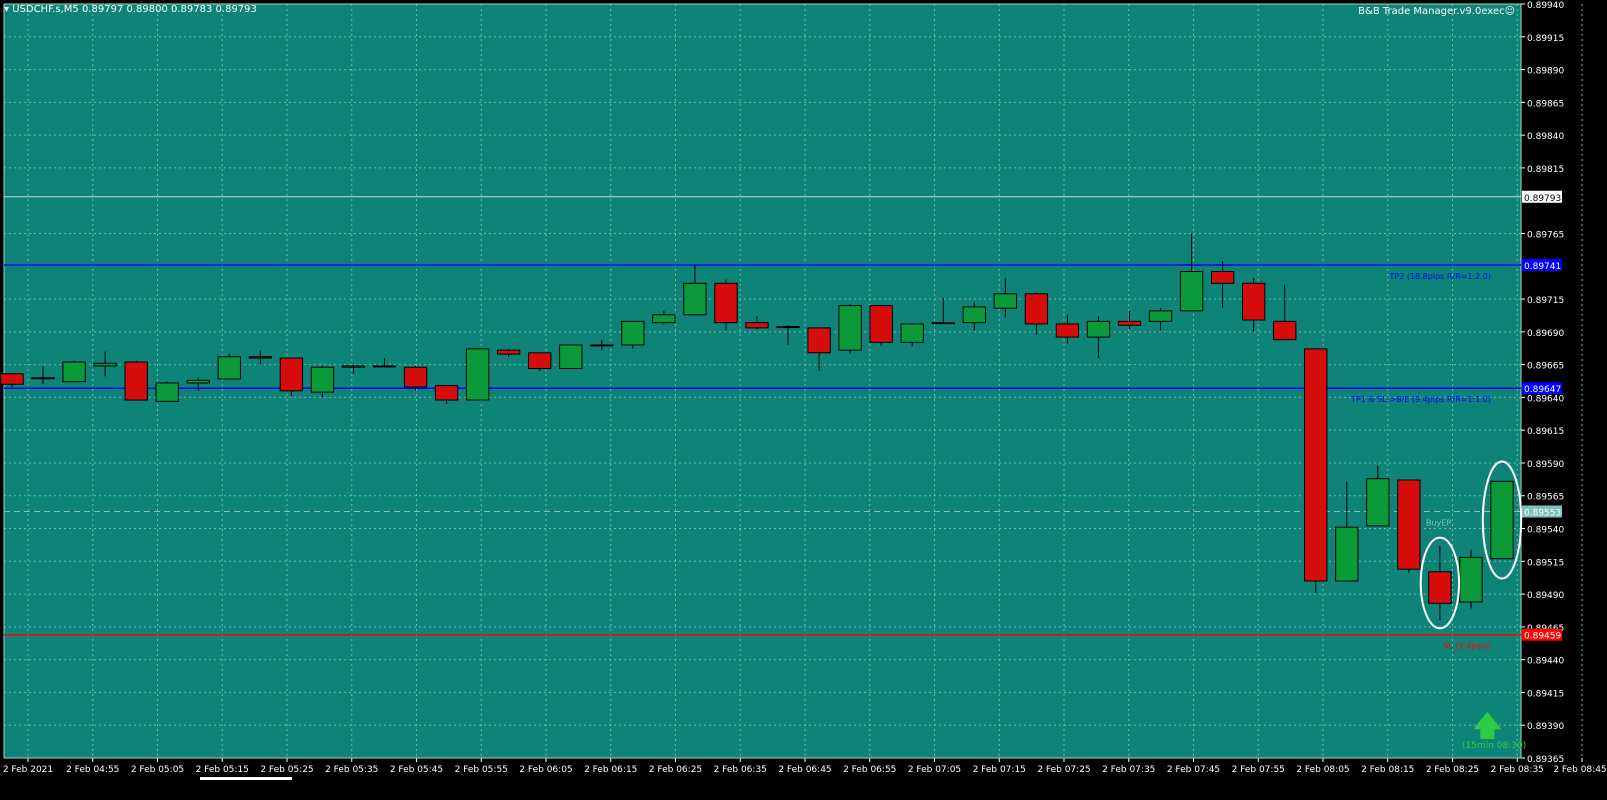 This screenshot has height=800, width=1607. I want to click on y-tick-label: 0.89840, so click(1545, 137).